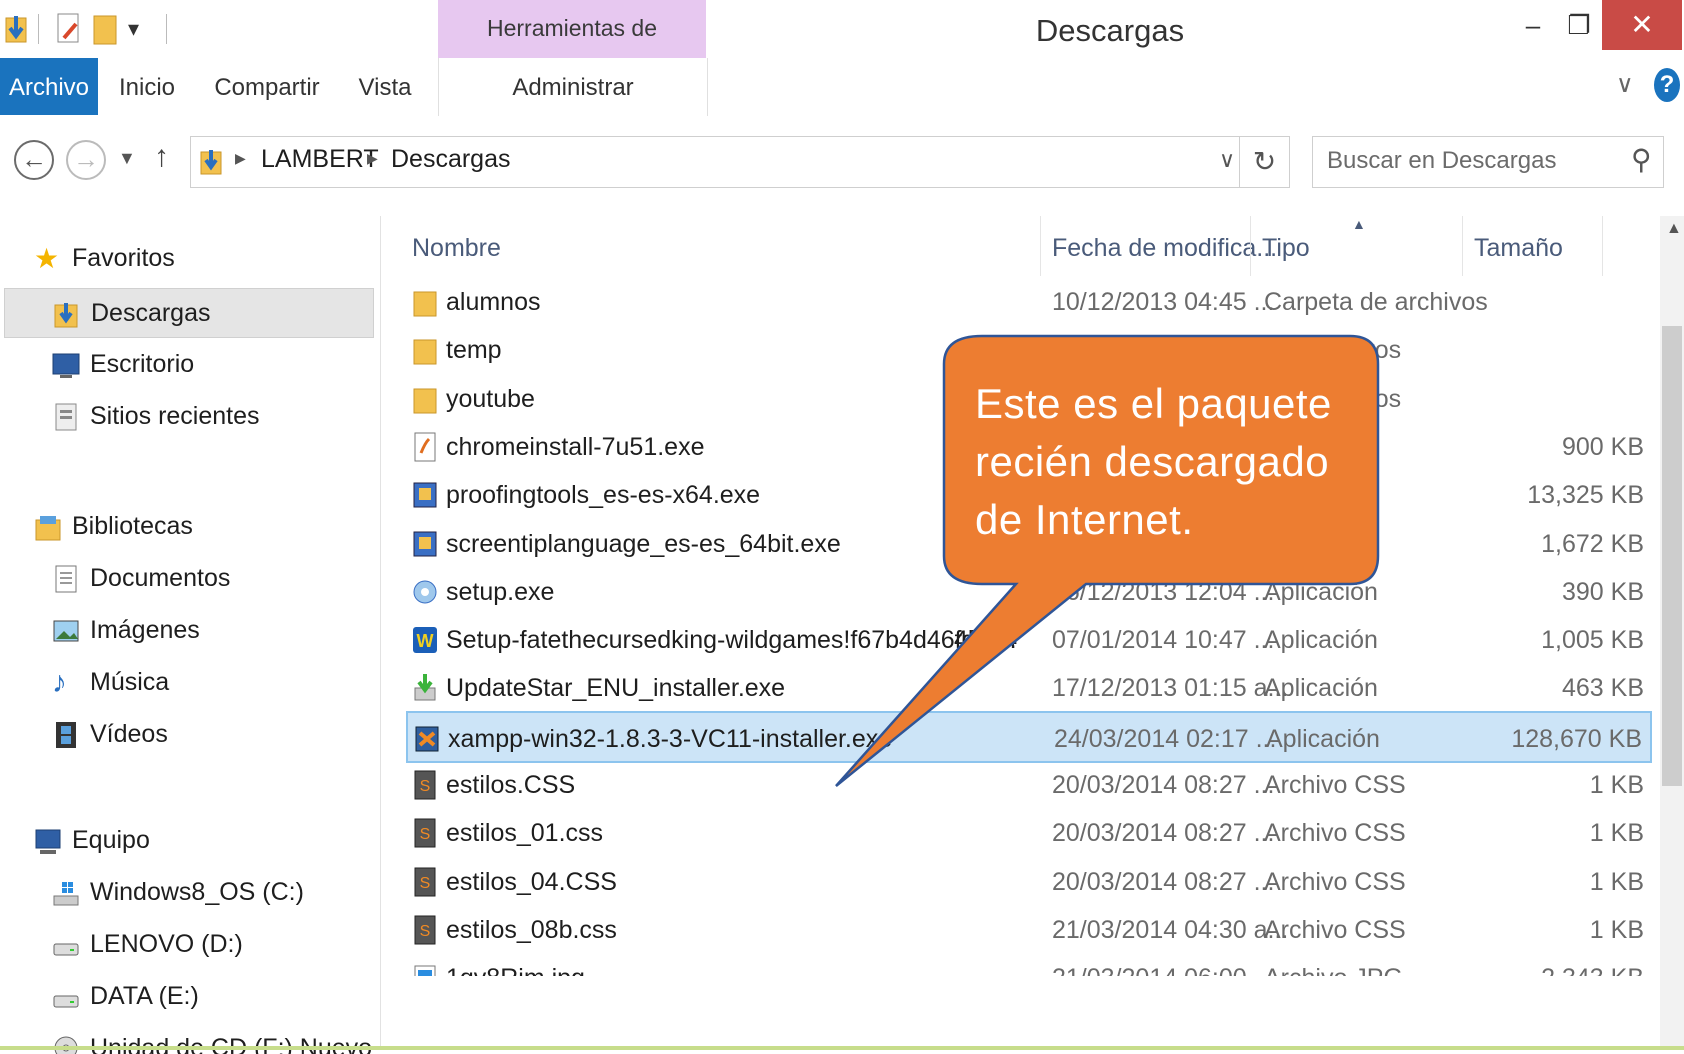 The height and width of the screenshot is (1054, 1684). I want to click on window-bottom-edge, so click(842, 1048).